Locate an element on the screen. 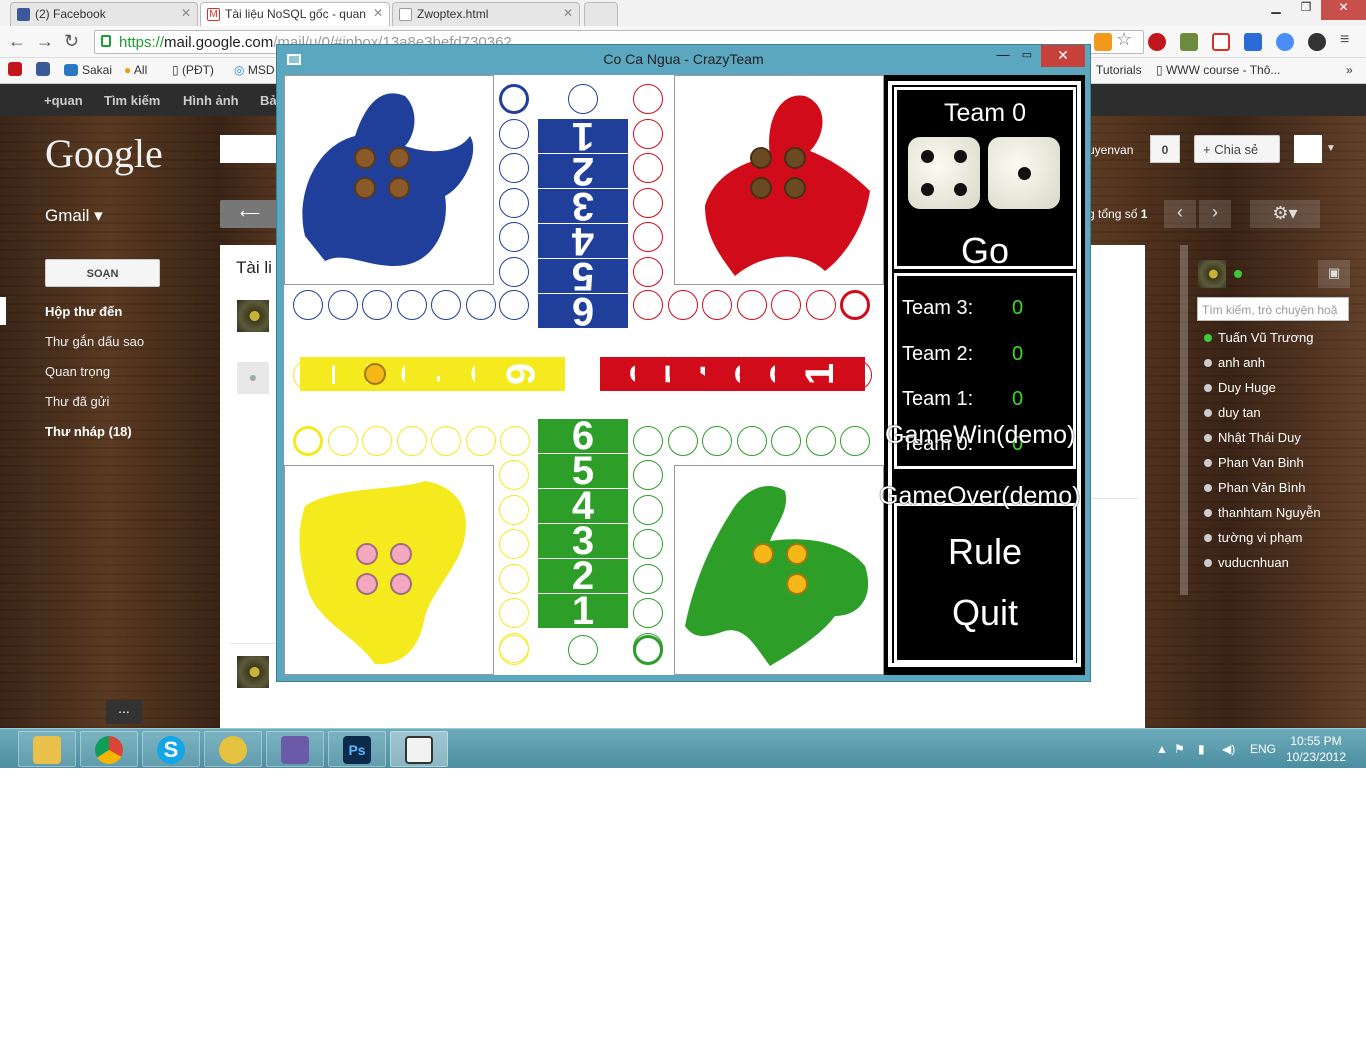 The image size is (1366, 1044). tab-gmail: M Tài liệu NoSQL gốc - quan ✕ is located at coordinates (295, 14).